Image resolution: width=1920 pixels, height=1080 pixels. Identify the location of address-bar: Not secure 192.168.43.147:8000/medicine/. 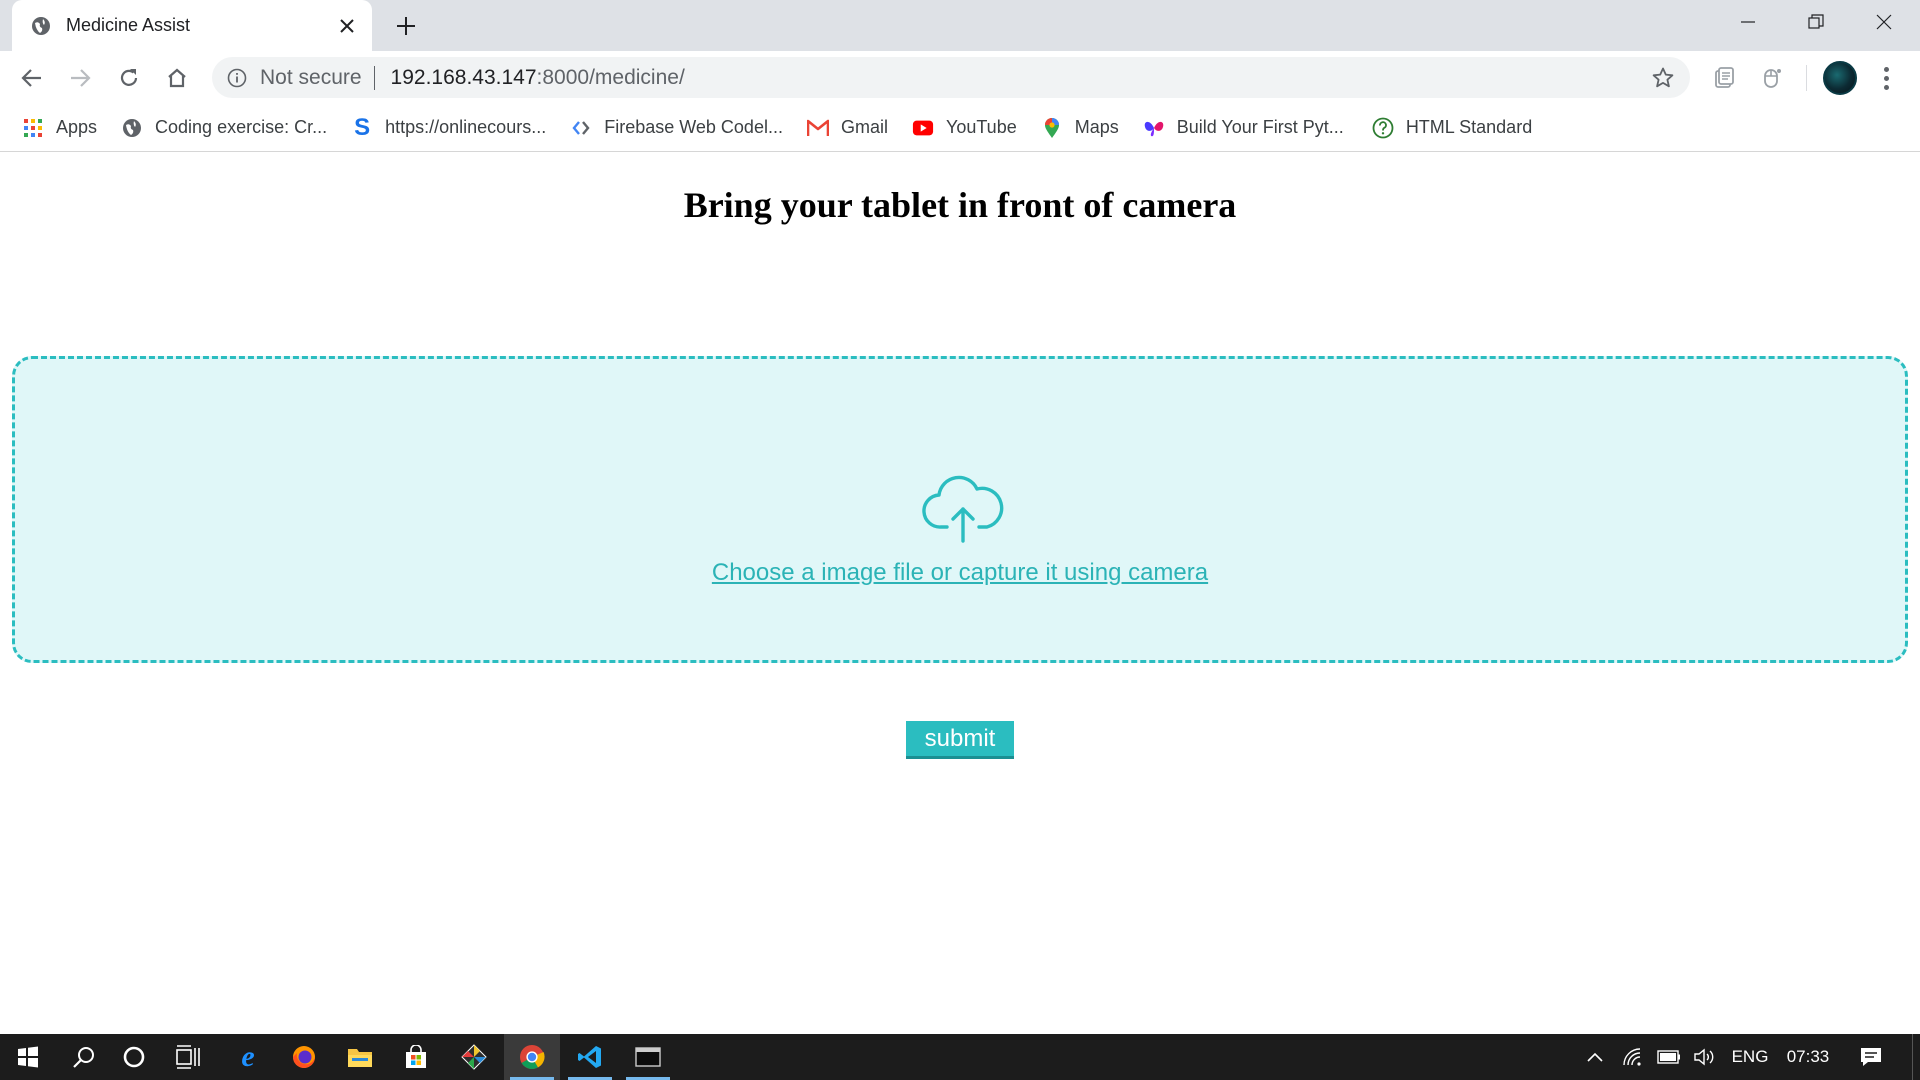
(951, 77).